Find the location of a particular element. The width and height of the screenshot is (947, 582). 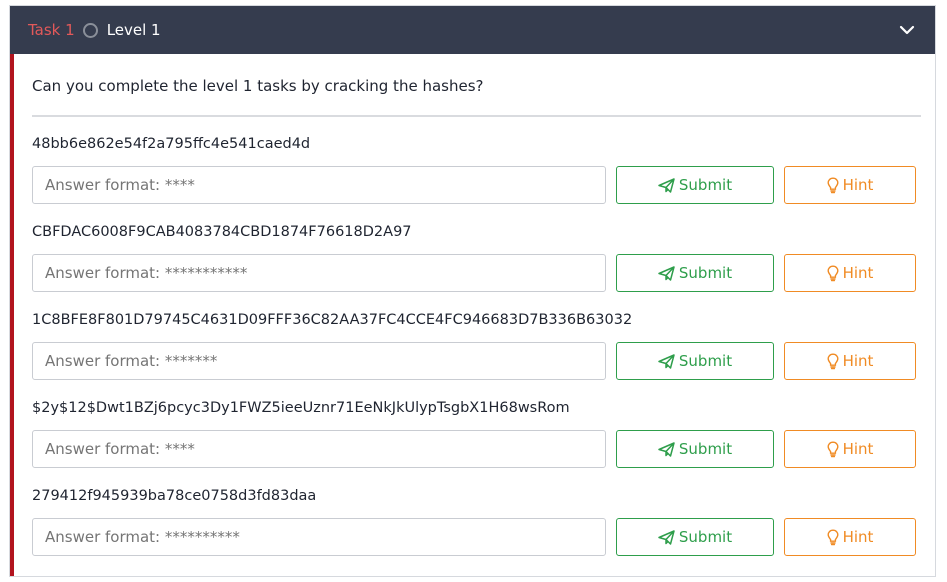

hash-text: CBFDAC6008F9CAB4083784CBD1874F76618D2A97 is located at coordinates (222, 232).